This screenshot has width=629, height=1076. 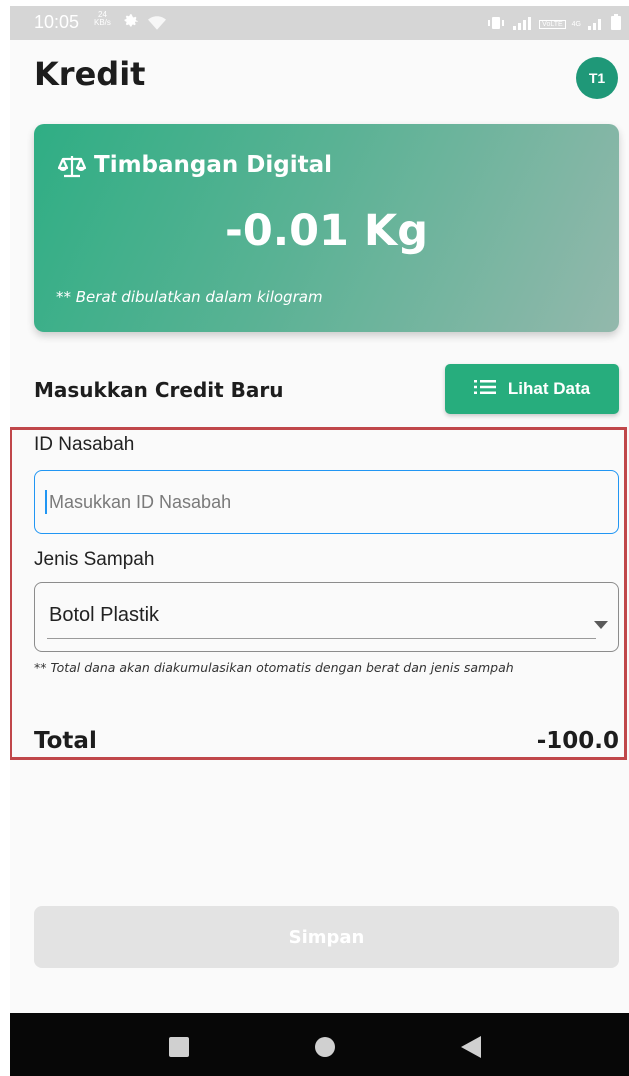 What do you see at coordinates (616, 24) in the screenshot?
I see `battery-icon` at bounding box center [616, 24].